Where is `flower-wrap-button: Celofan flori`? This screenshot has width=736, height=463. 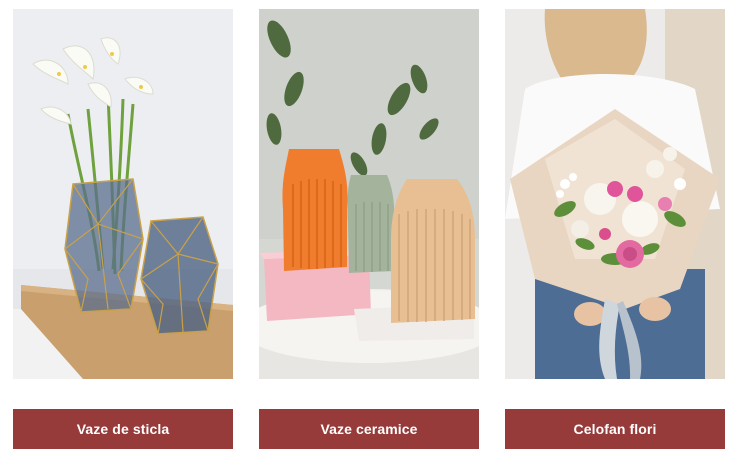
flower-wrap-button: Celofan flori is located at coordinates (615, 429).